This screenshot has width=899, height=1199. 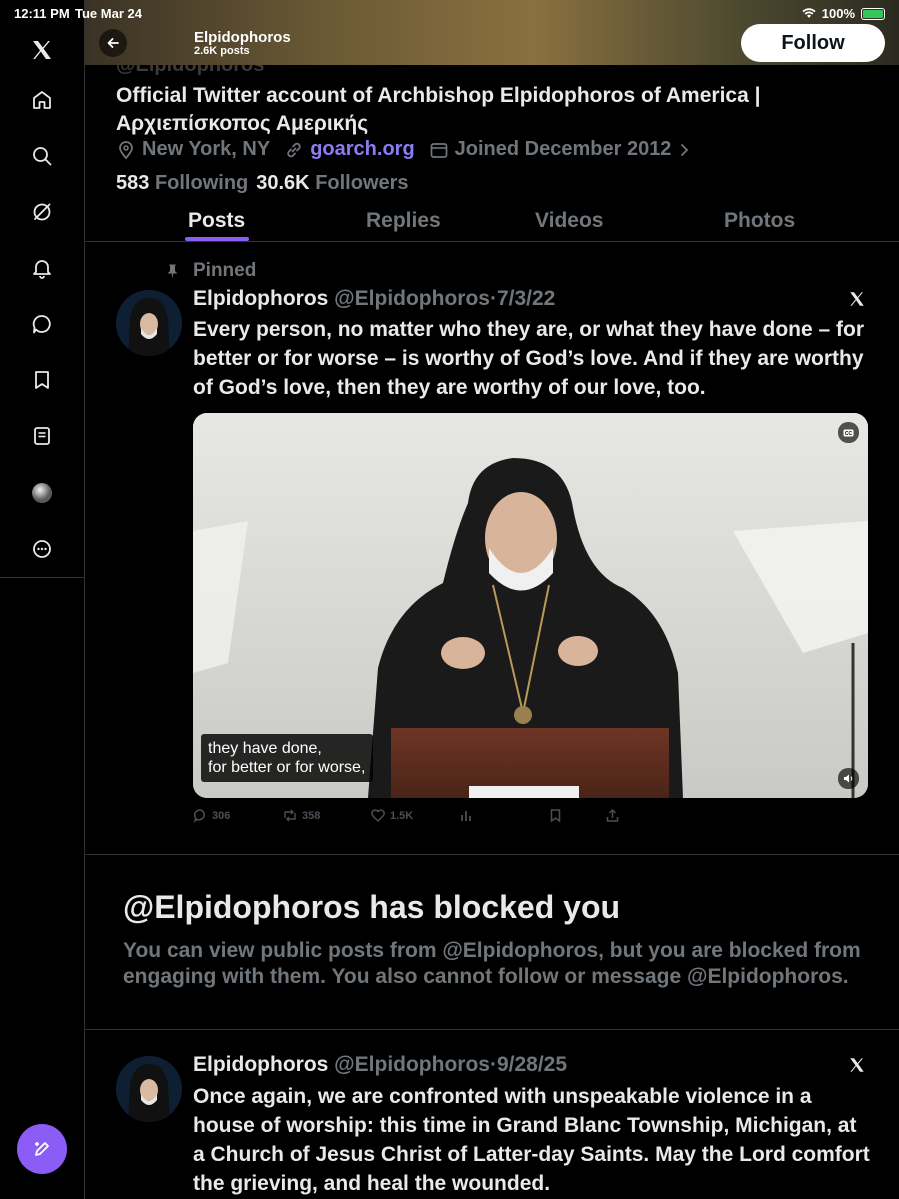 I want to click on pin-icon, so click(x=172, y=271).